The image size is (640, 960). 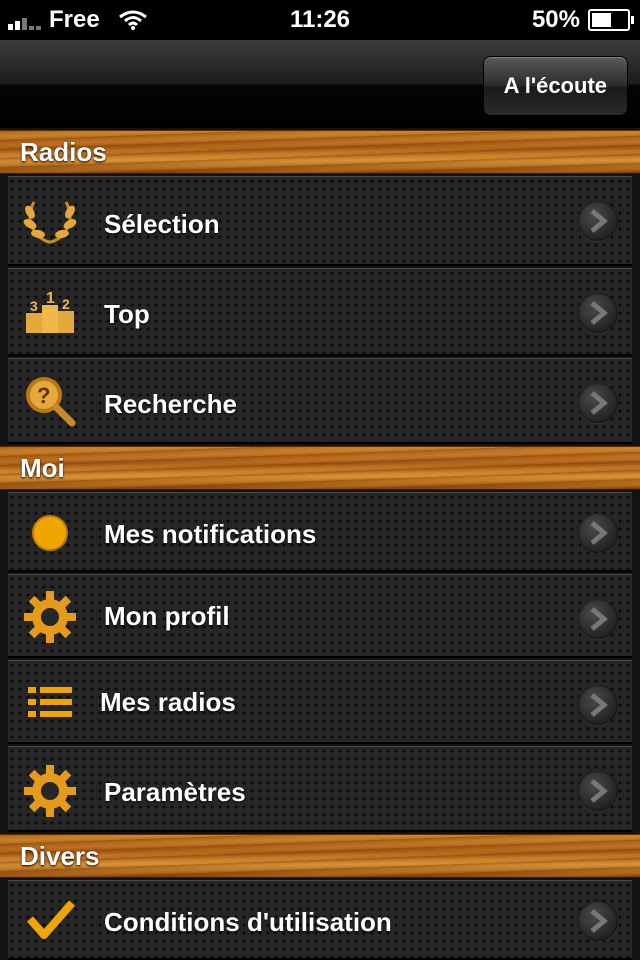 What do you see at coordinates (320, 221) in the screenshot?
I see `row-selection: Sélection` at bounding box center [320, 221].